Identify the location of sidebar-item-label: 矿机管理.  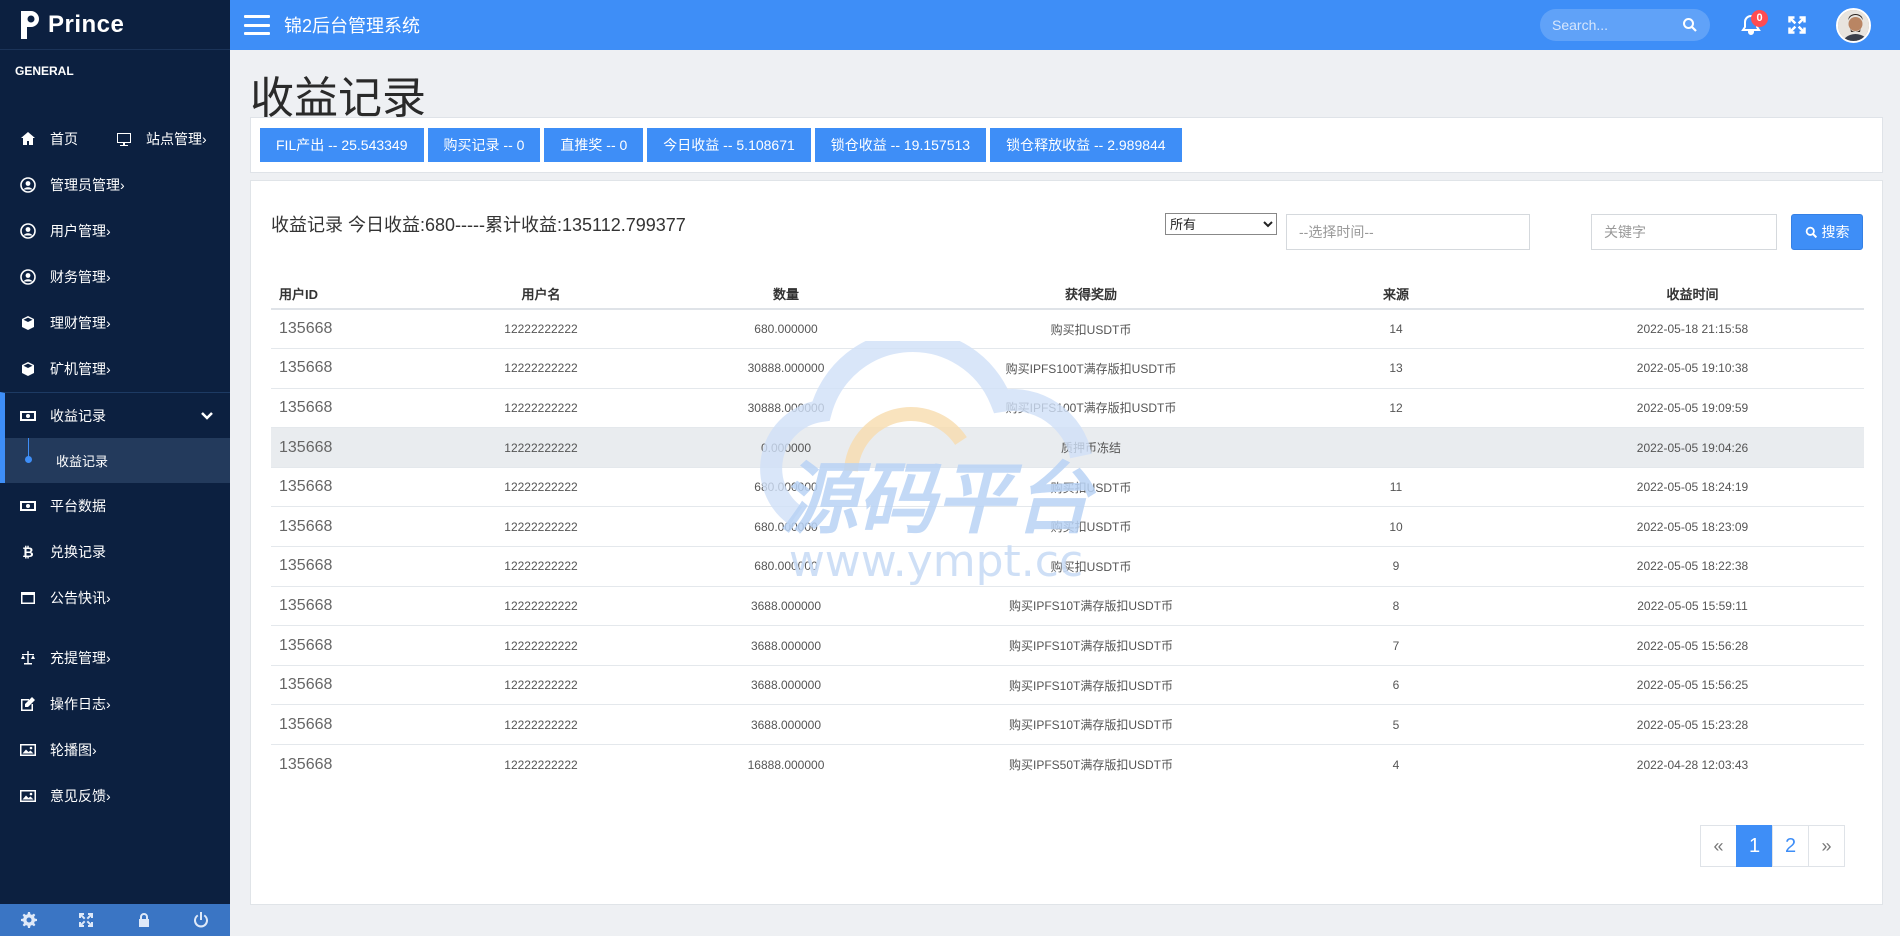
(78, 369).